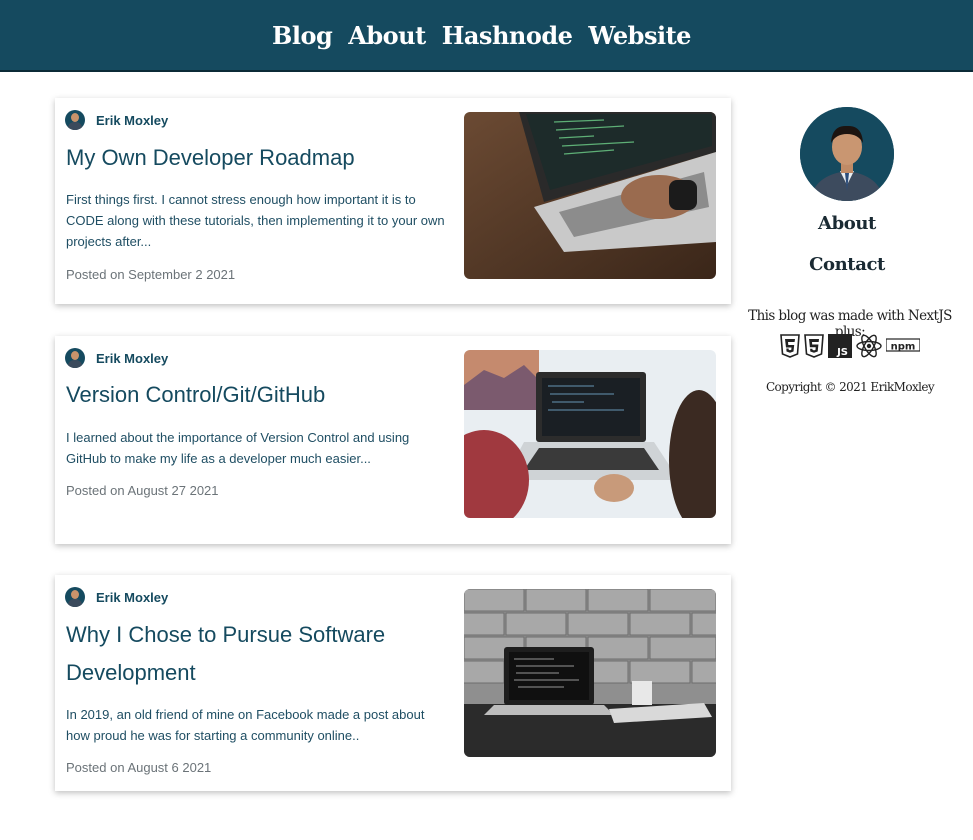 Image resolution: width=973 pixels, height=840 pixels. What do you see at coordinates (256, 395) in the screenshot?
I see `post-title: Version Control/Git/GitHub` at bounding box center [256, 395].